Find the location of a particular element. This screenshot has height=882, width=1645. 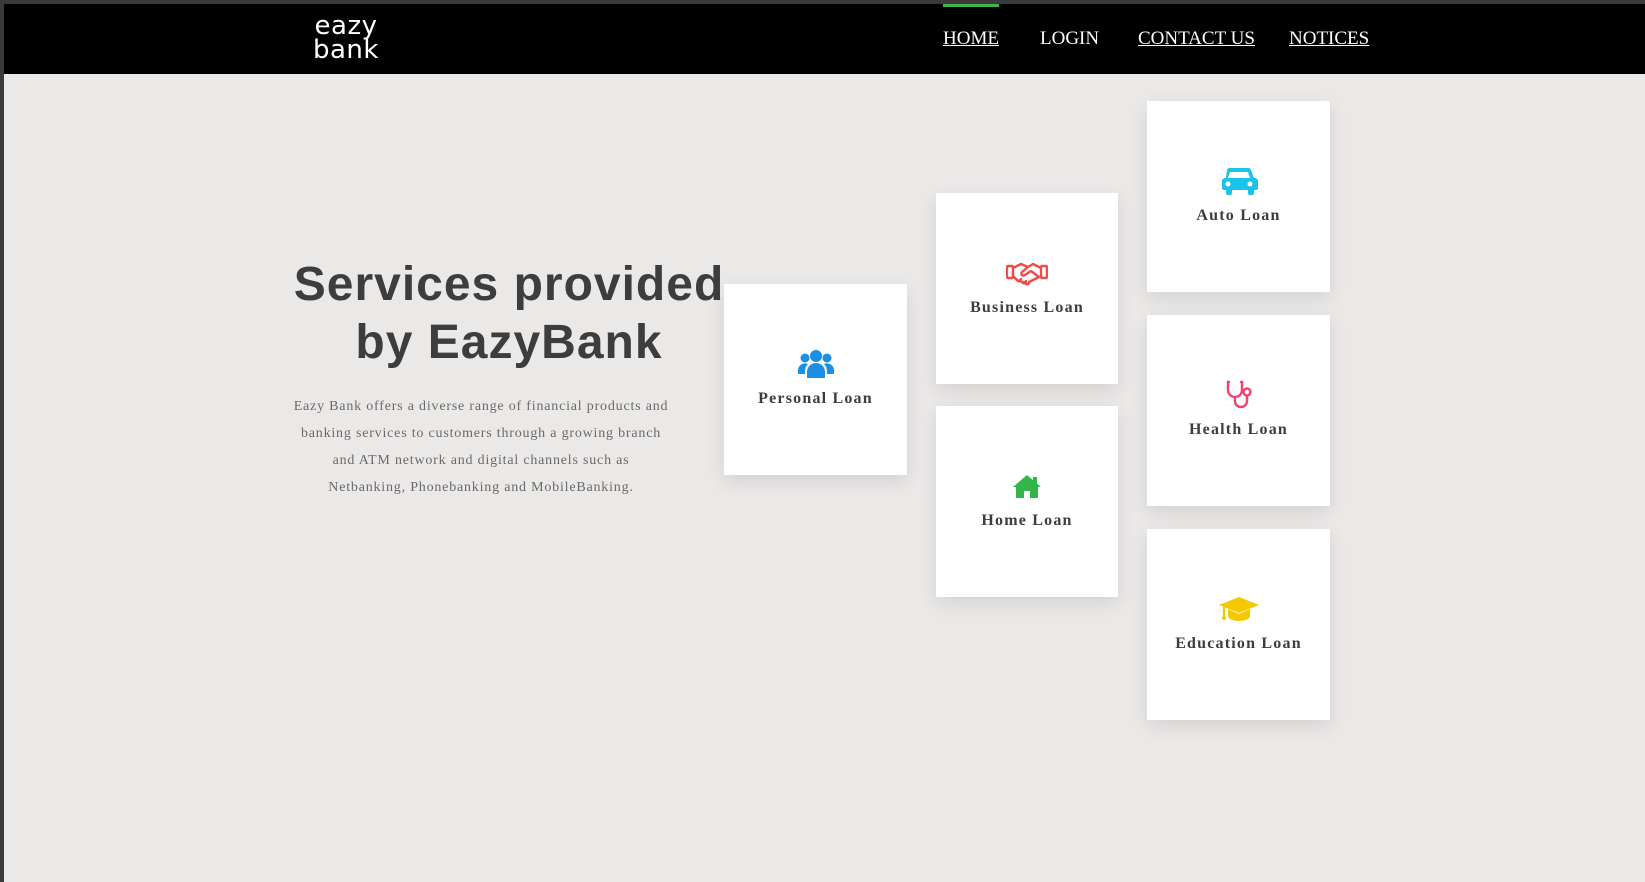

service-label: Personal Loan is located at coordinates (815, 398).